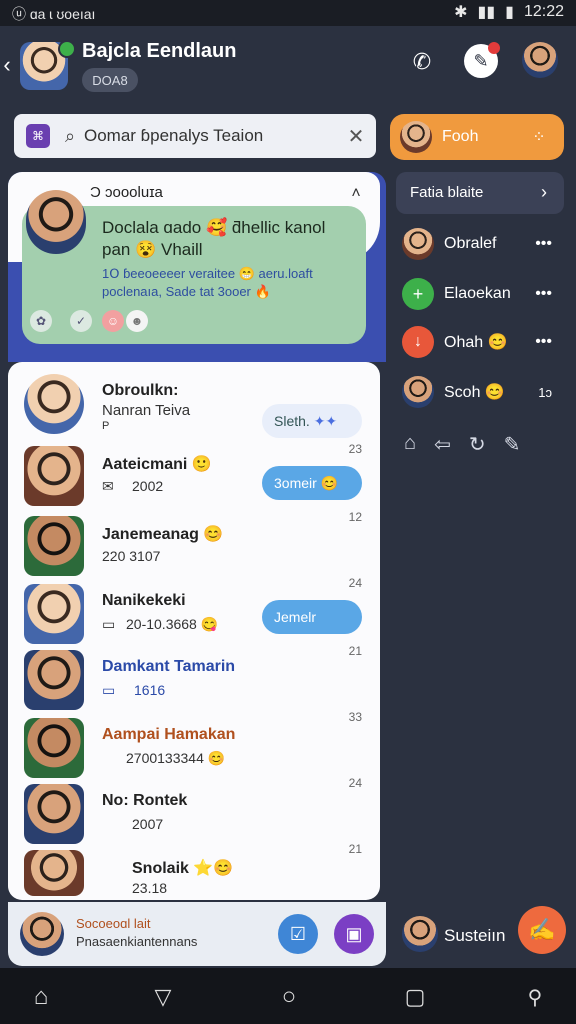 The height and width of the screenshot is (1024, 576). What do you see at coordinates (81, 321) in the screenshot?
I see `like-icon: ✓` at bounding box center [81, 321].